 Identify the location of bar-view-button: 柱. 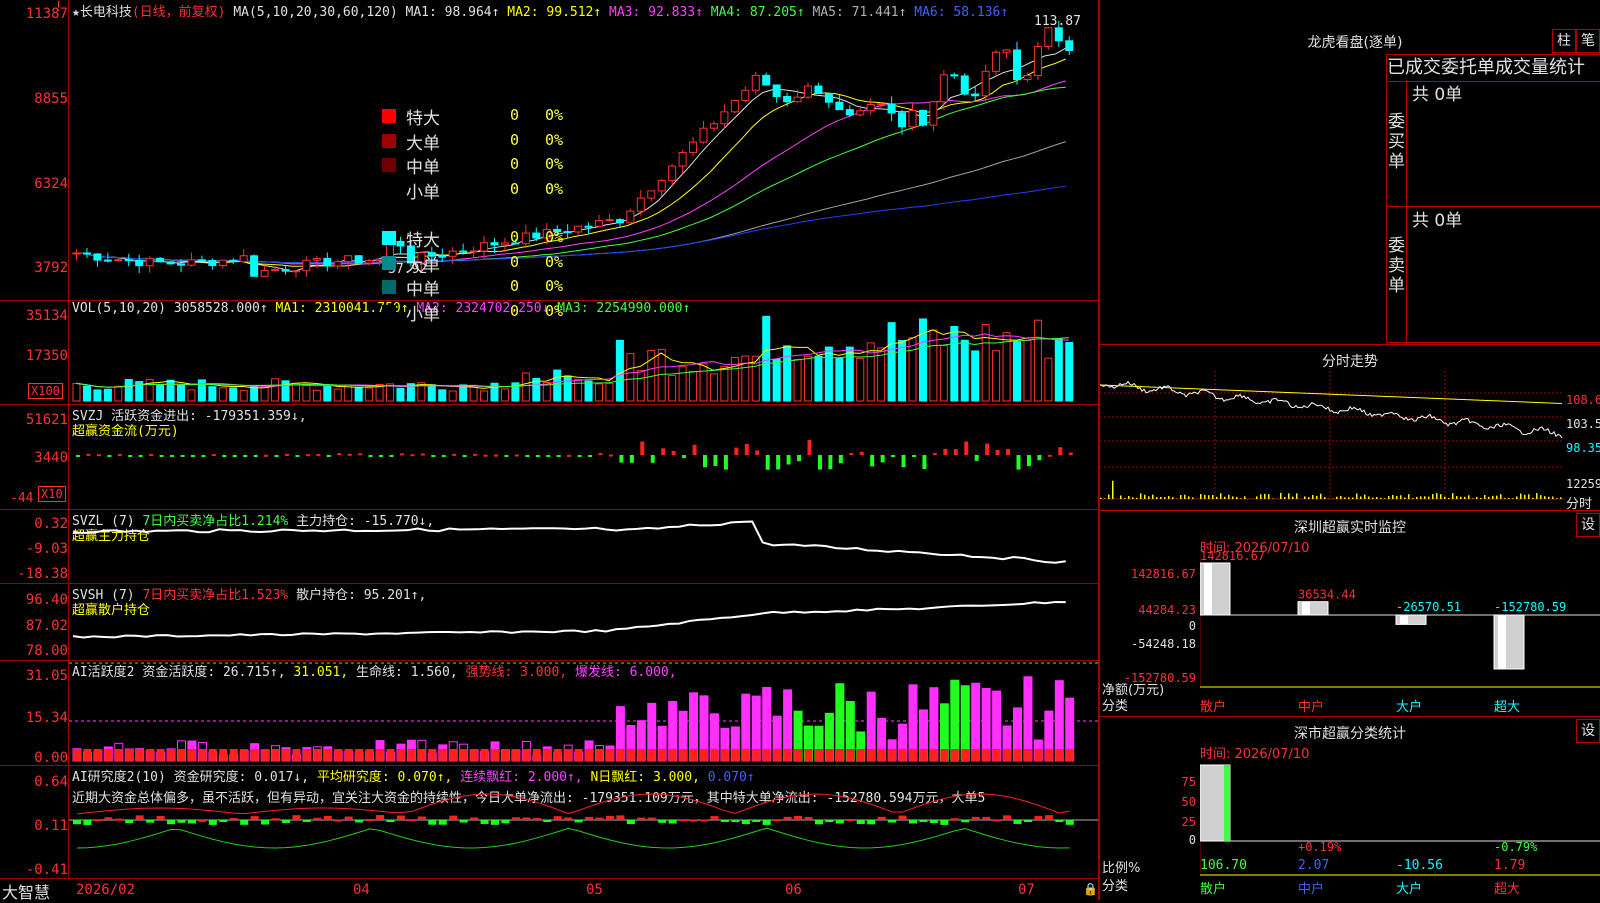
(1564, 41).